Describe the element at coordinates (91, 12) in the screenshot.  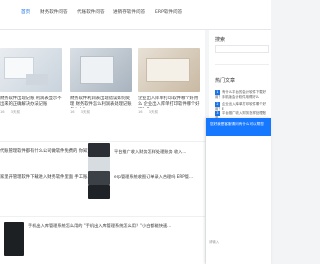
I see `nav-bookkeeping-qa: 代账软件问答` at that location.